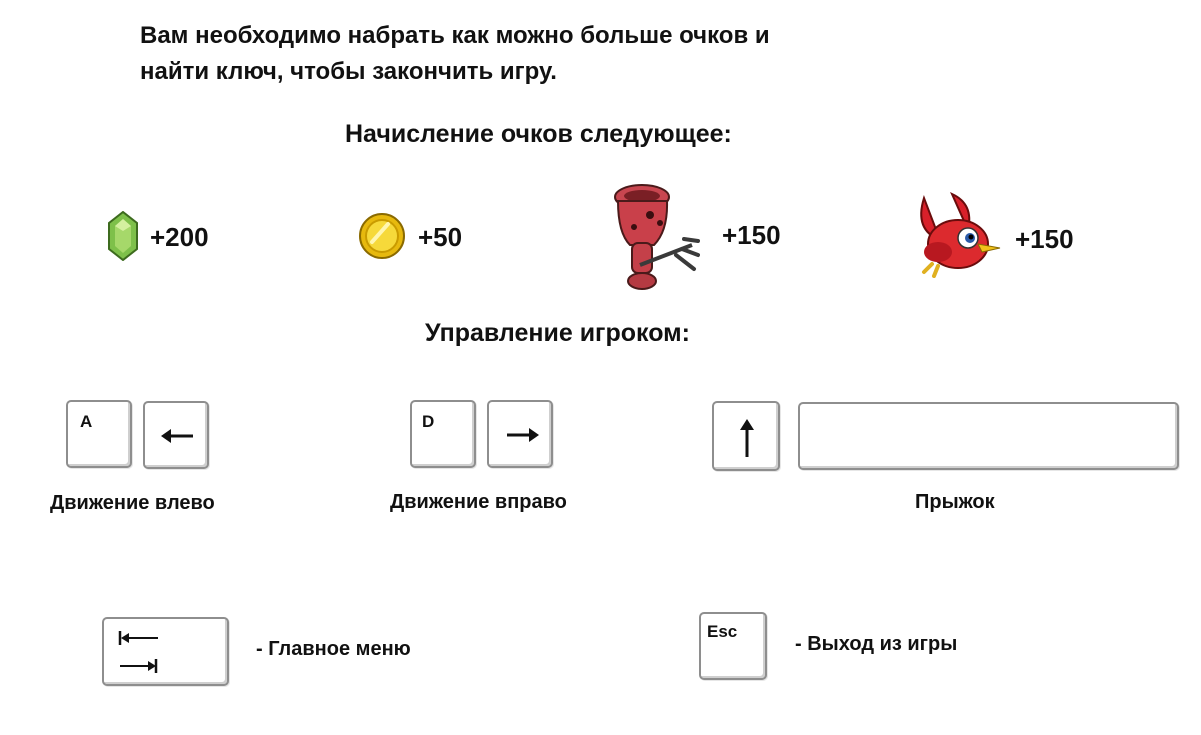  I want to click on bird-points: +150, so click(1044, 239).